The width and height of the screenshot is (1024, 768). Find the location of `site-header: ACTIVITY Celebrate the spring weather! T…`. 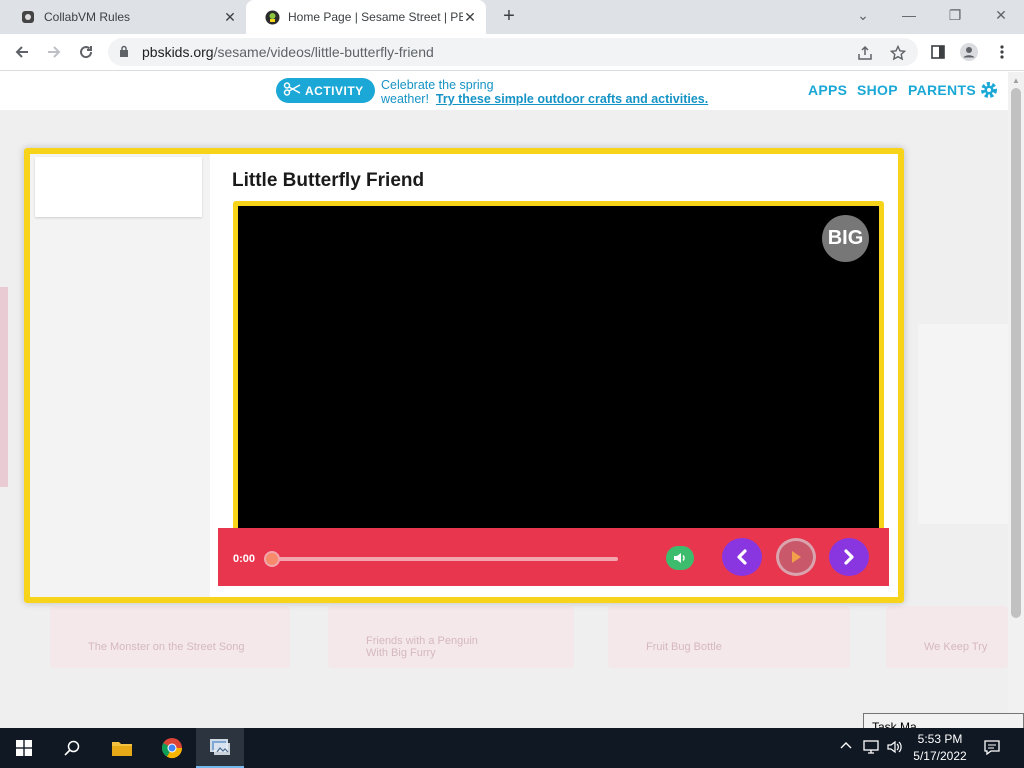

site-header: ACTIVITY Celebrate the spring weather! T… is located at coordinates (504, 91).